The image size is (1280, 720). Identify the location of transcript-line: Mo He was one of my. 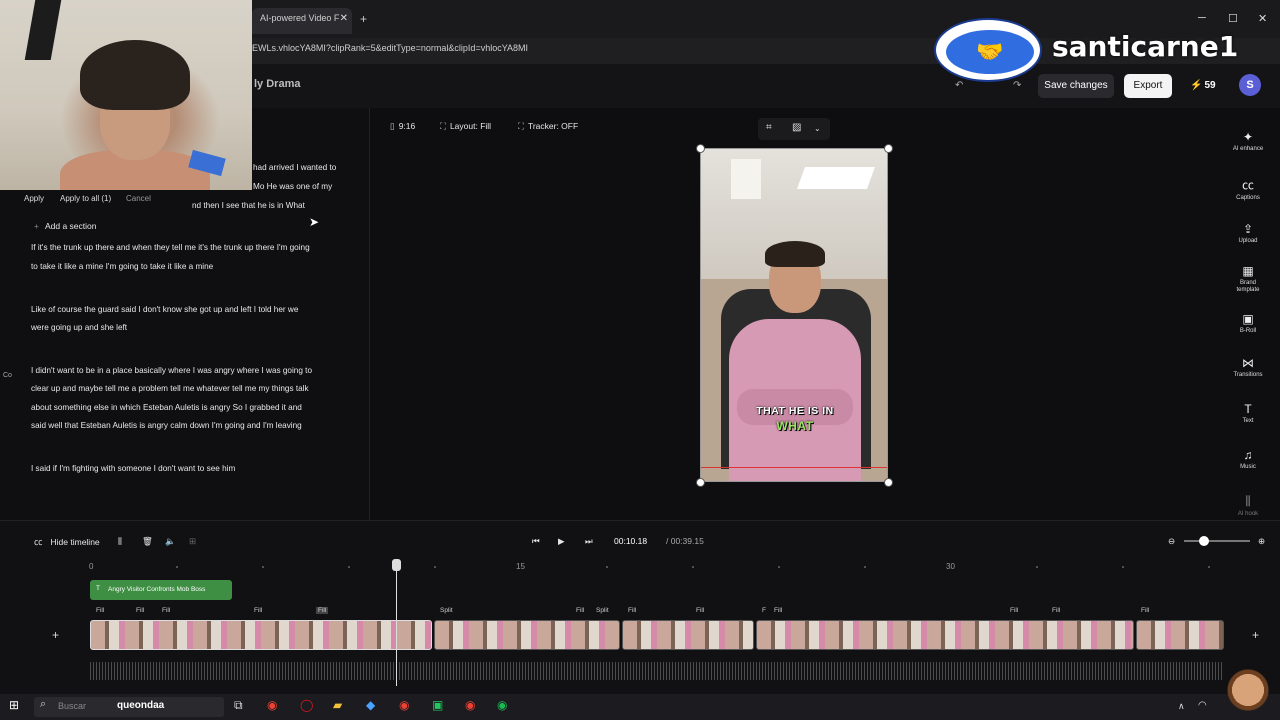
(292, 186).